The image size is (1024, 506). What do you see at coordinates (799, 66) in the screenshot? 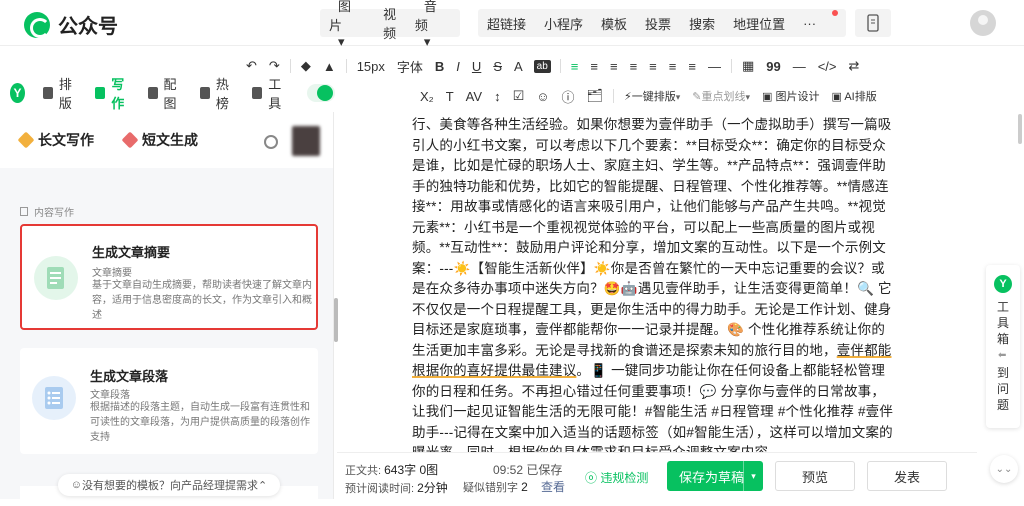
I see `horizontal-rule-button: —` at bounding box center [799, 66].